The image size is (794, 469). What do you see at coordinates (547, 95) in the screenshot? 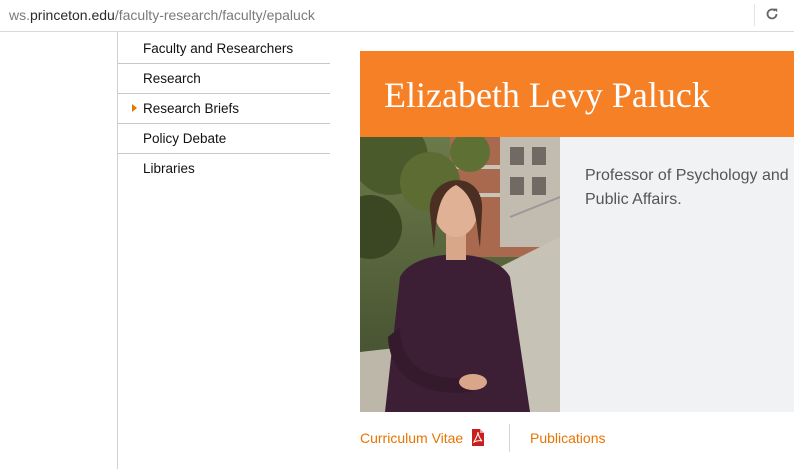
I see `page-title: Elizabeth Levy Paluck` at bounding box center [547, 95].